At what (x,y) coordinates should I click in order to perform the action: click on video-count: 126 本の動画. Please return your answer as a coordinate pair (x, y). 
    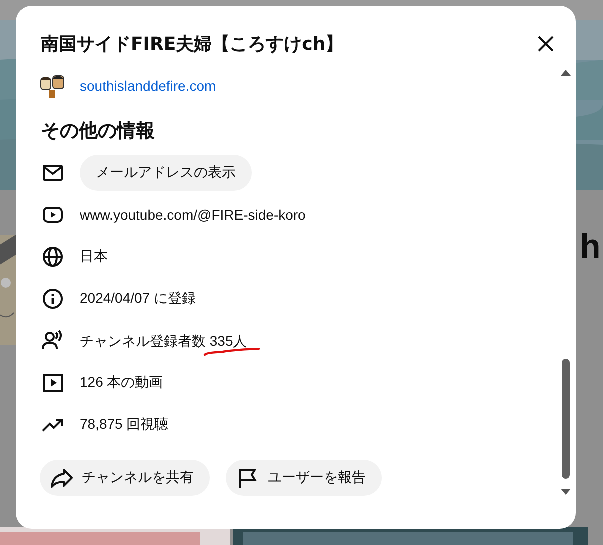
    Looking at the image, I should click on (122, 383).